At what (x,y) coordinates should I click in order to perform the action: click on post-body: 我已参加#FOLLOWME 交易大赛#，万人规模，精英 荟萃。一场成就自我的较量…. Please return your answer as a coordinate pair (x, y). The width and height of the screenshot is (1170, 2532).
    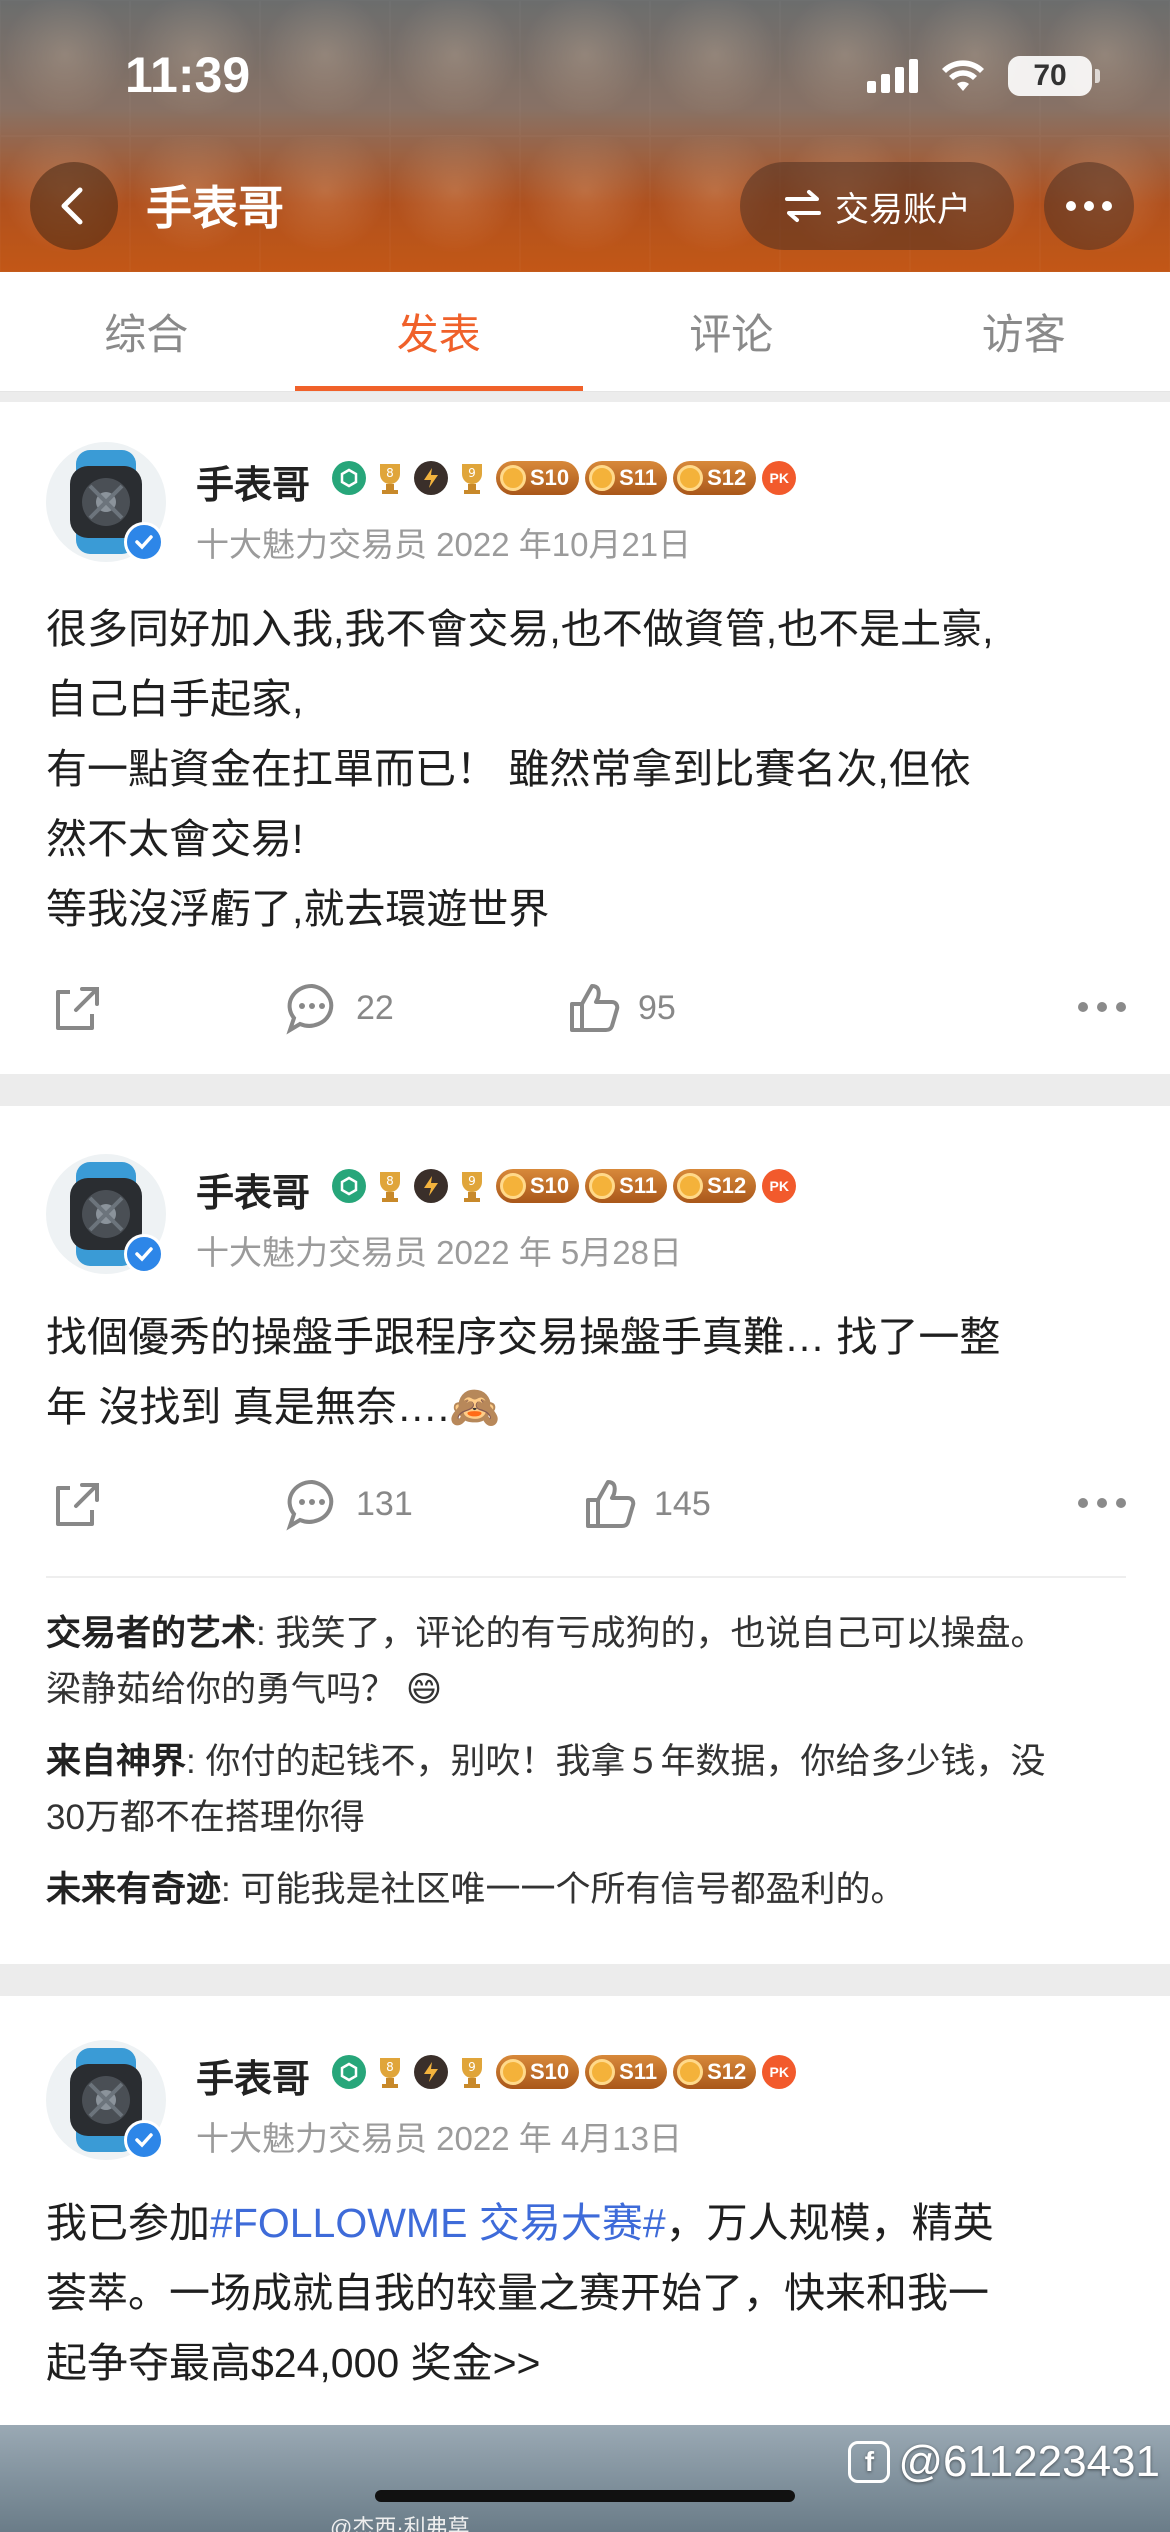
    Looking at the image, I should click on (591, 2293).